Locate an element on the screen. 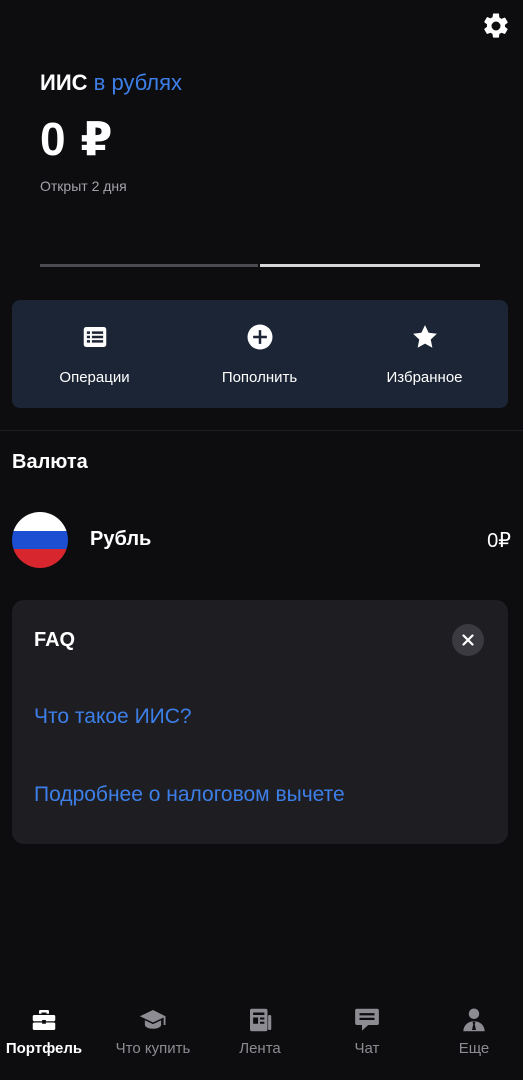 Image resolution: width=523 pixels, height=1080 pixels. tab-feed-label: Лента is located at coordinates (260, 1048).